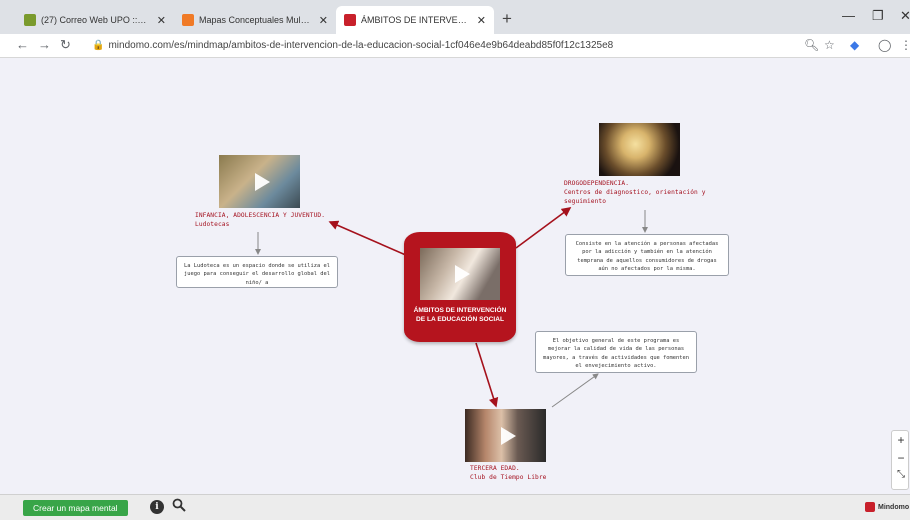  What do you see at coordinates (597, 183) in the screenshot?
I see `topic-title: DROGODEPENDENCIA.` at bounding box center [597, 183].